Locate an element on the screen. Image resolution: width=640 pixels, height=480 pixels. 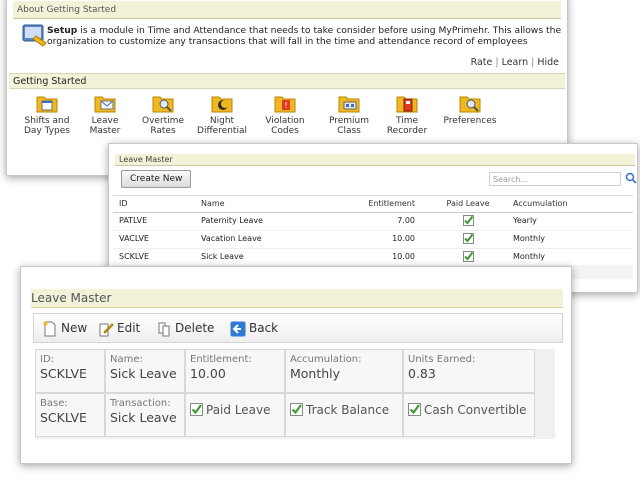
col-name: Name is located at coordinates (213, 204).